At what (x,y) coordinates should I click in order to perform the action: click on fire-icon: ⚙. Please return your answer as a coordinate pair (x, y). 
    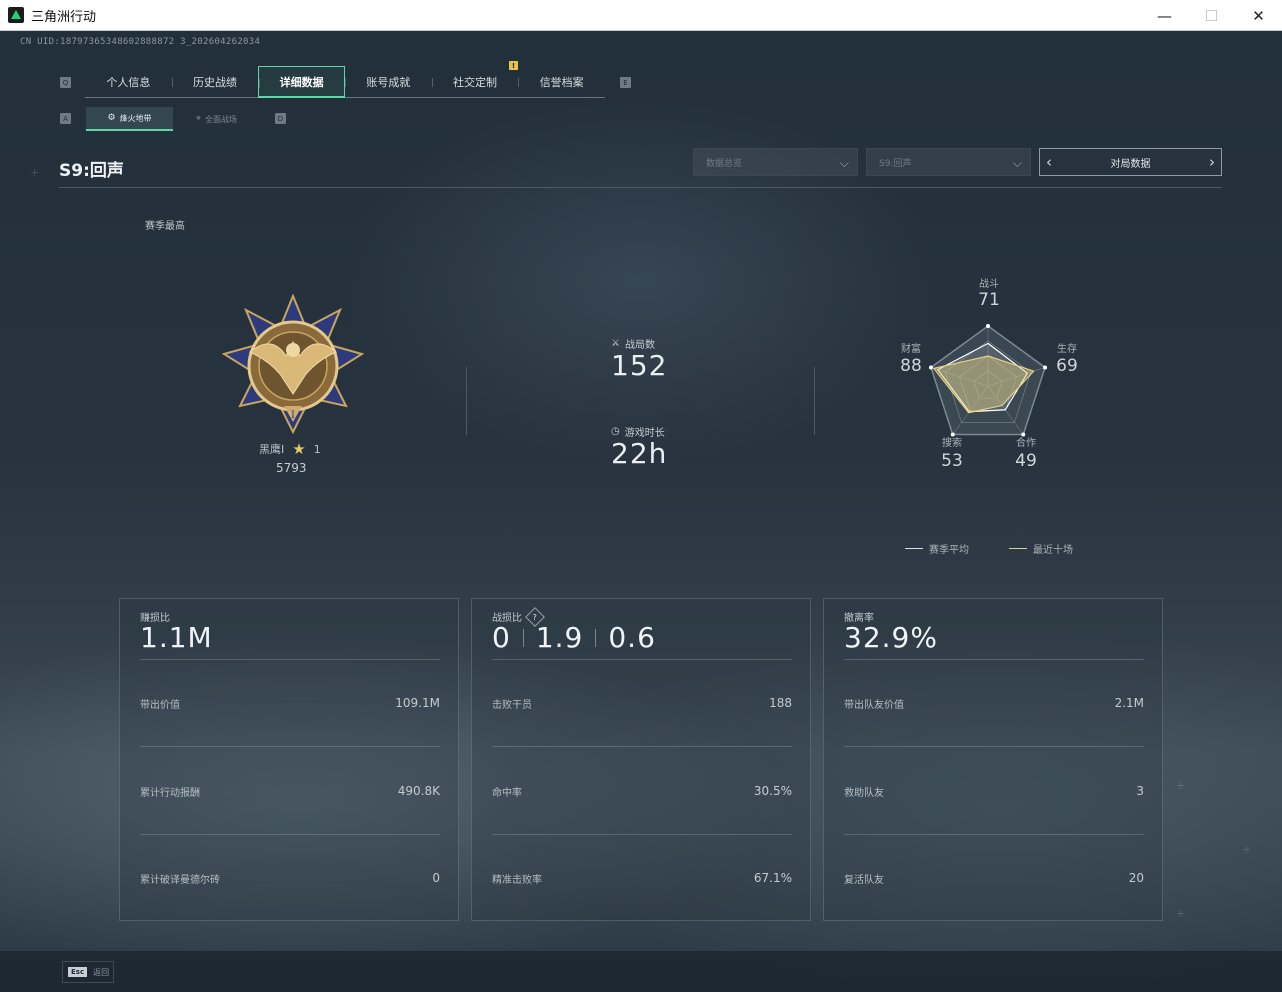
    Looking at the image, I should click on (111, 118).